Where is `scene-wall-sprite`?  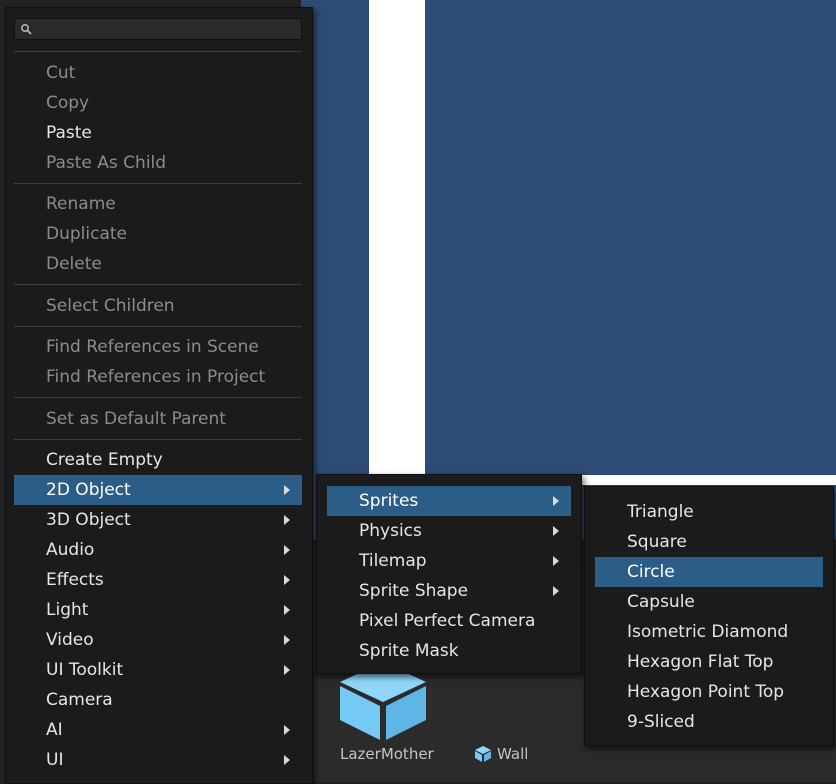
scene-wall-sprite is located at coordinates (397, 237).